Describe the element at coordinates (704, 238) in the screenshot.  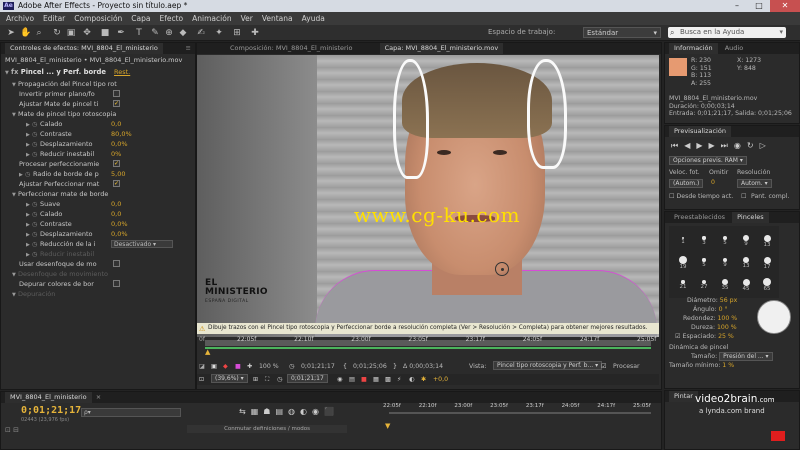
I see `brush-tip: 3` at that location.